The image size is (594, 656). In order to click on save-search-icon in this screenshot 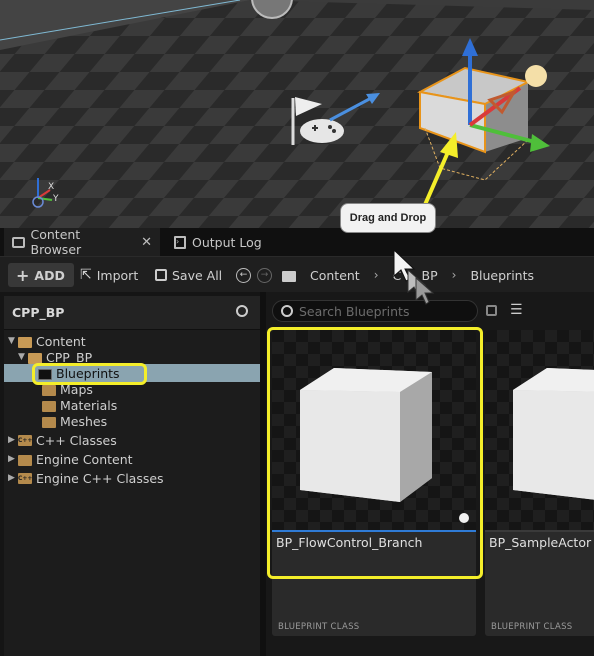, I will do `click(491, 310)`.